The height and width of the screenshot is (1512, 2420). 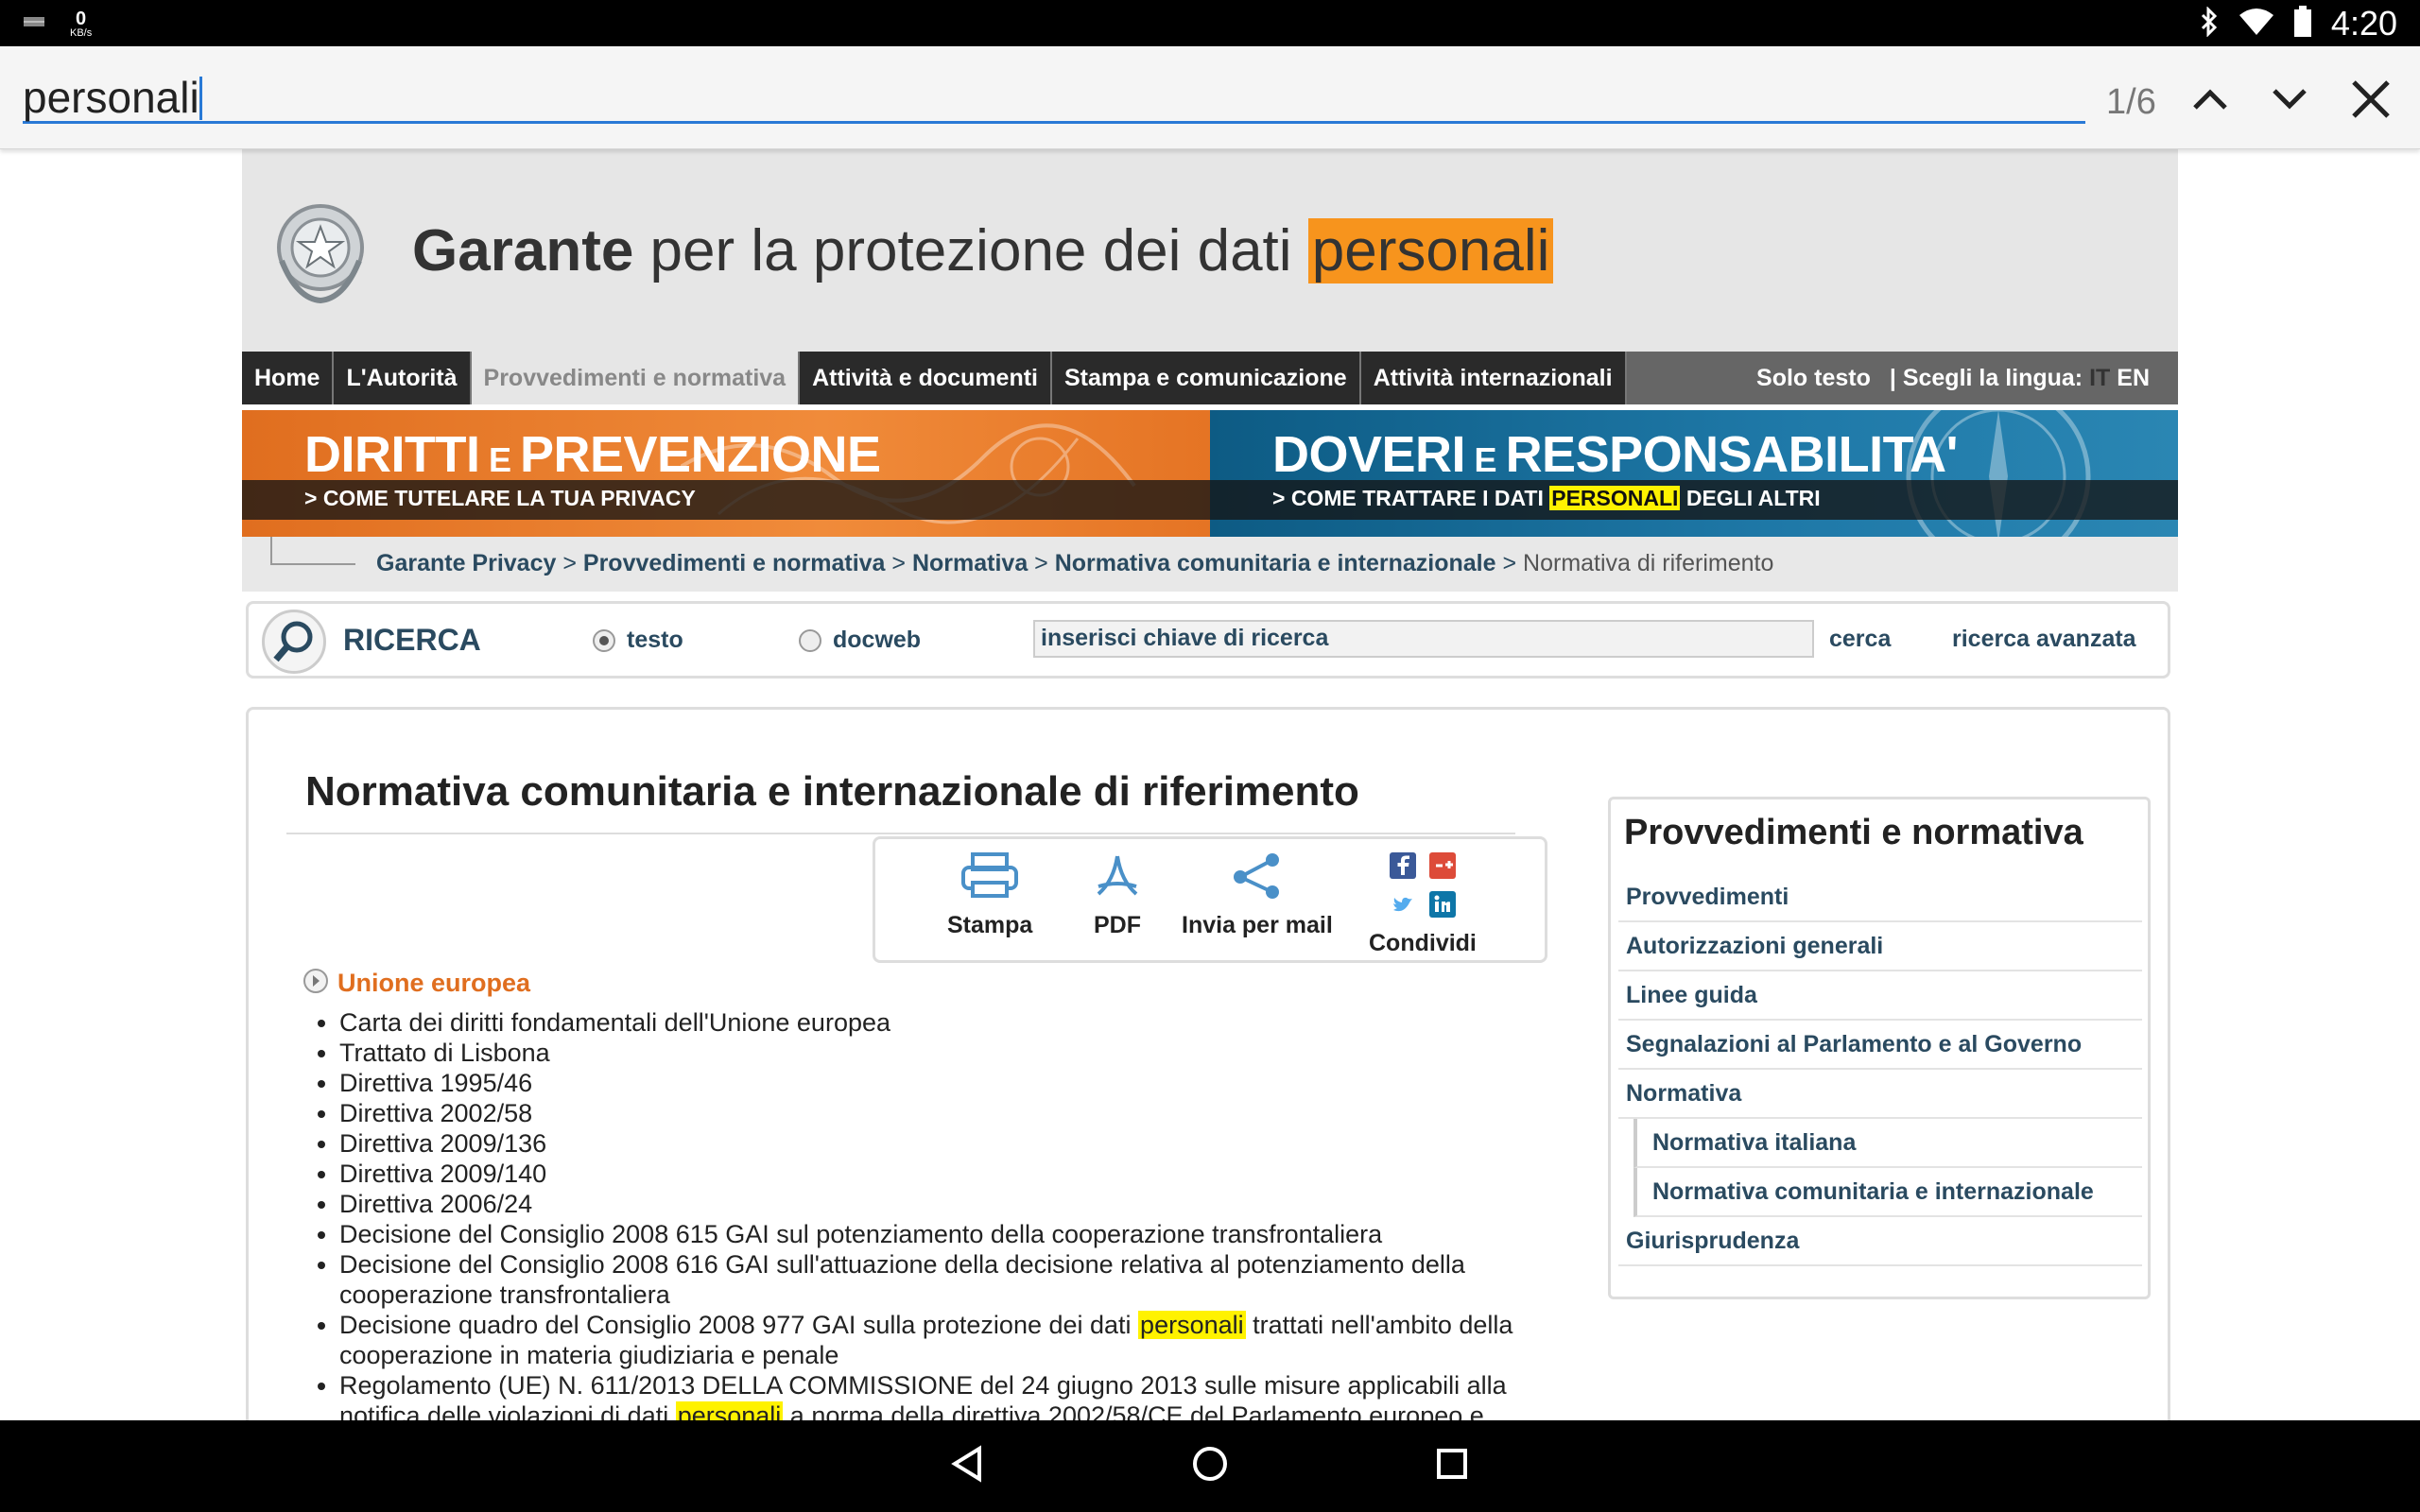 What do you see at coordinates (1402, 868) in the screenshot?
I see `facebook-icon` at bounding box center [1402, 868].